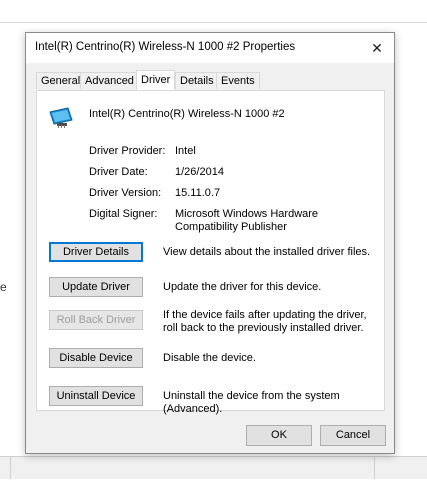 This screenshot has width=427, height=500. I want to click on driver-provider-label: Driver Provider:, so click(127, 151).